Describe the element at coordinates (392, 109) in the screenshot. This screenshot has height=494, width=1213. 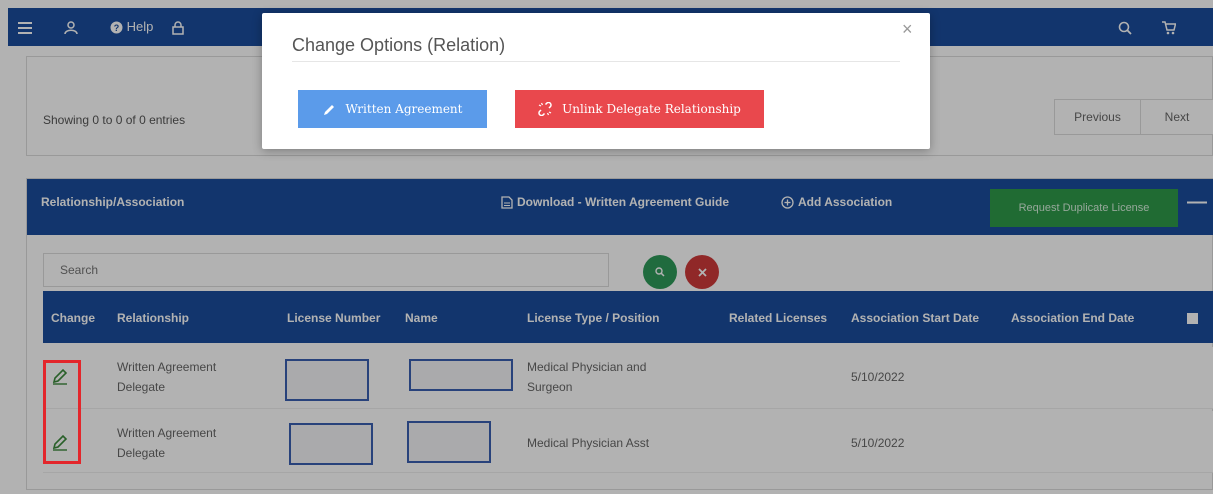
I see `written-agreement-button: Written Agreement` at that location.